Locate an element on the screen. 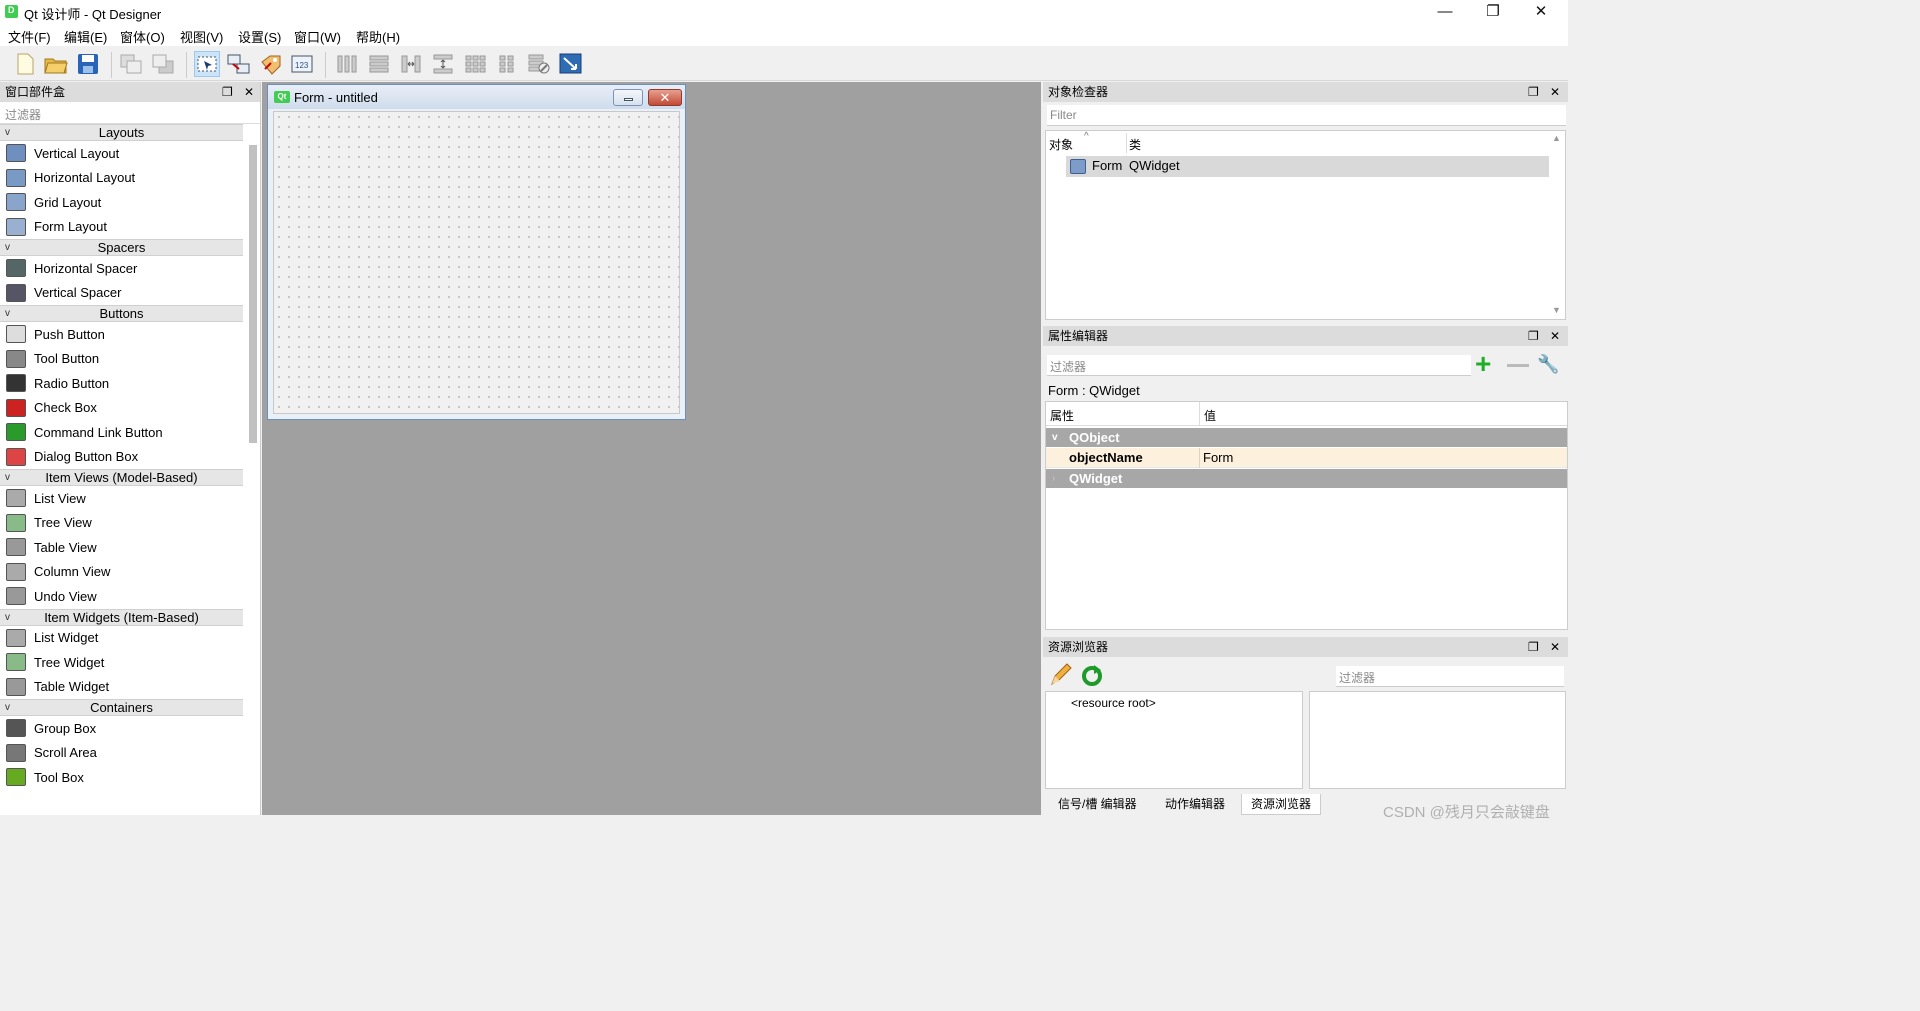 The image size is (1920, 1011). group-qwidget: › QWidget is located at coordinates (1306, 478).